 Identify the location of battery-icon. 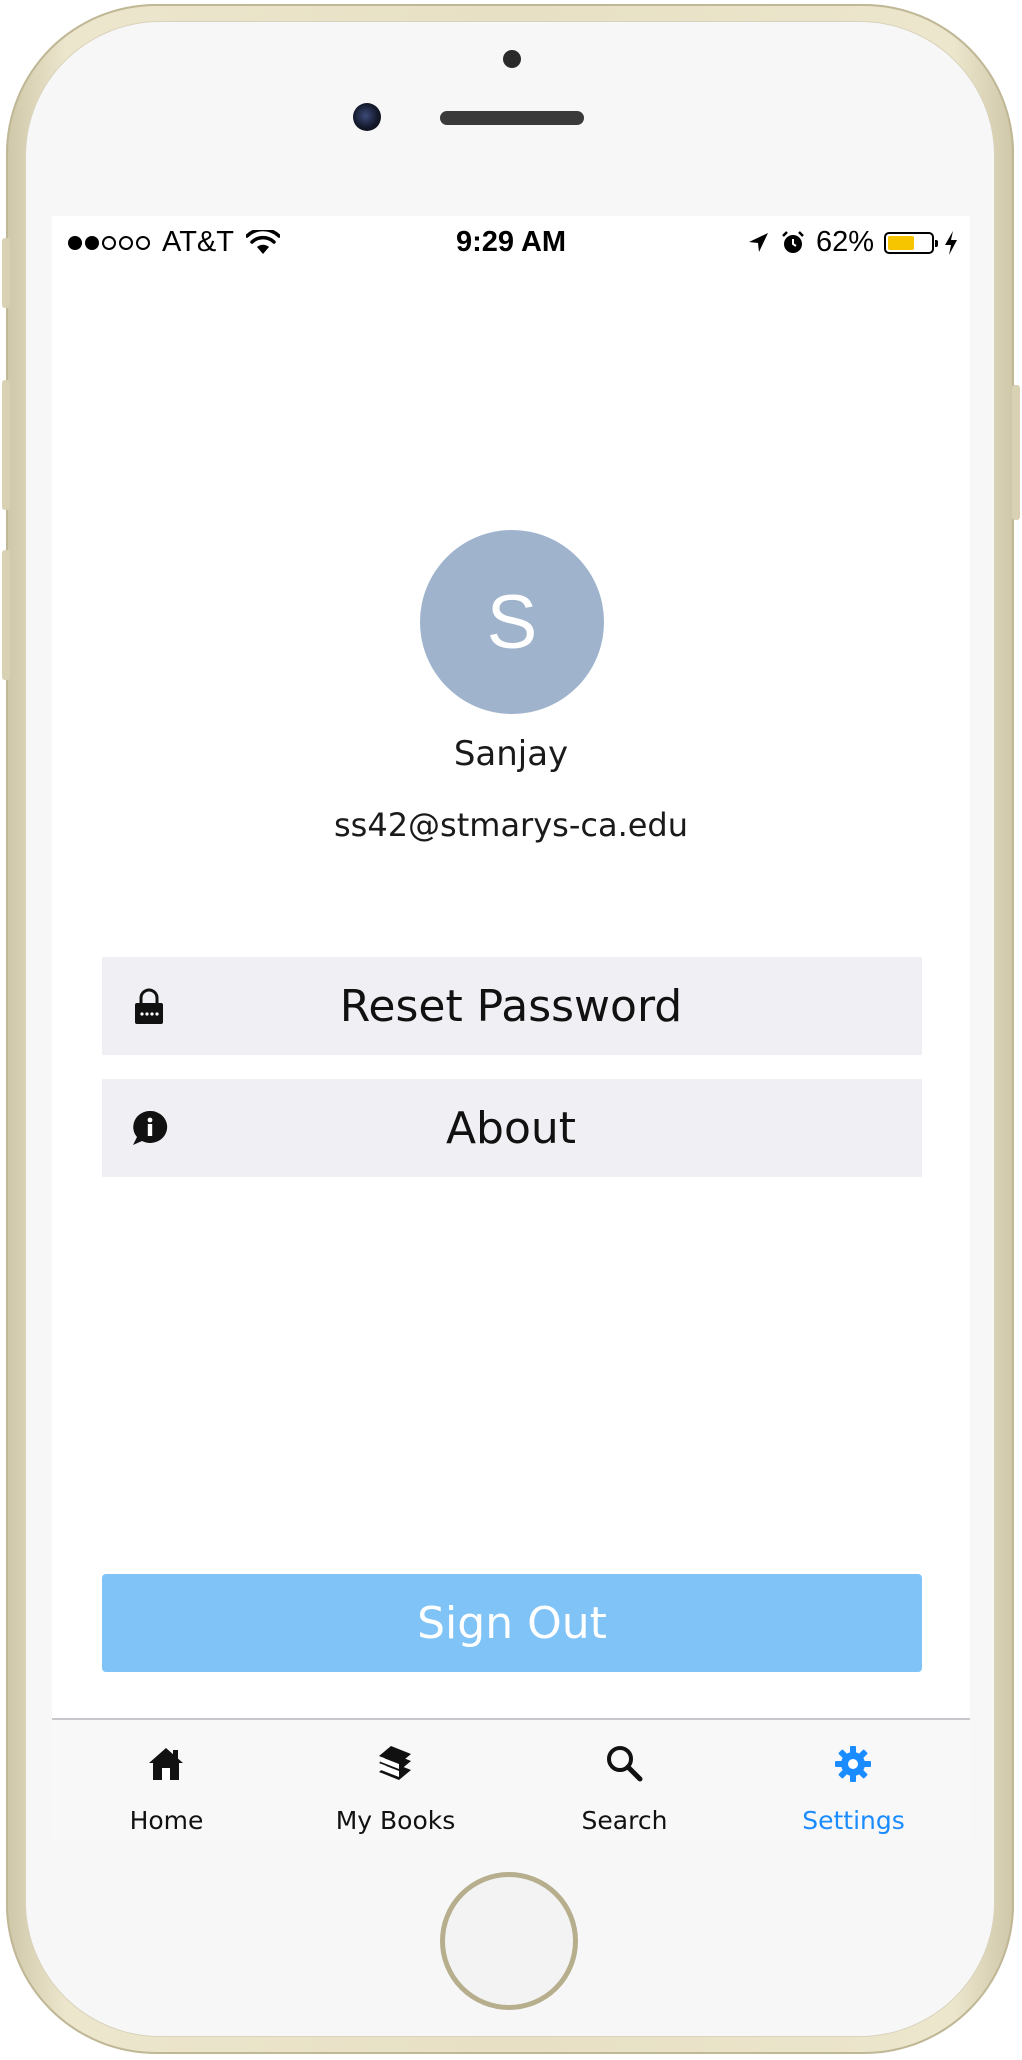
(911, 242).